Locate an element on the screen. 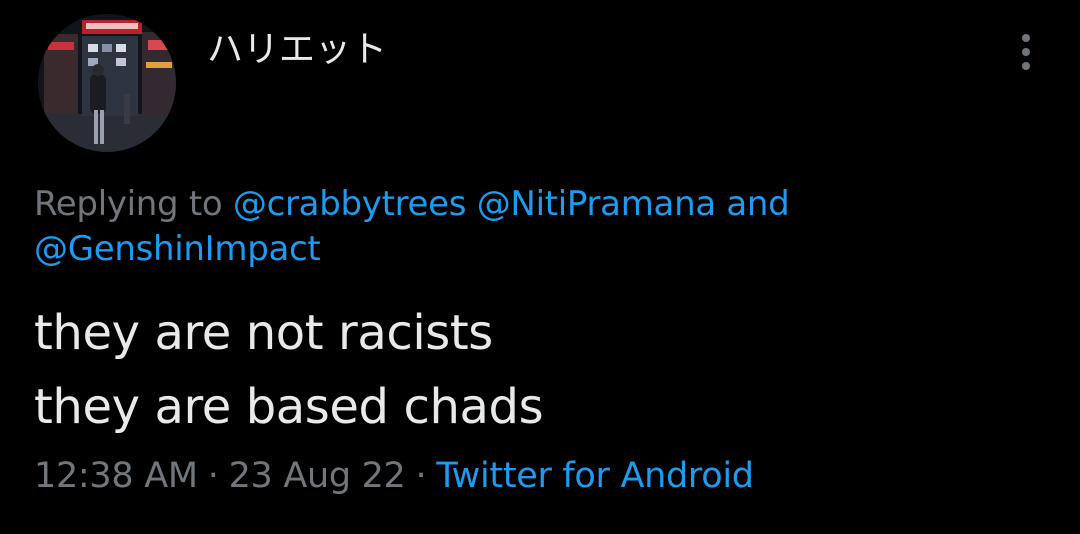 Image resolution: width=1080 pixels, height=534 pixels. mention-genshinimpact: @GenshinImpact is located at coordinates (177, 249).